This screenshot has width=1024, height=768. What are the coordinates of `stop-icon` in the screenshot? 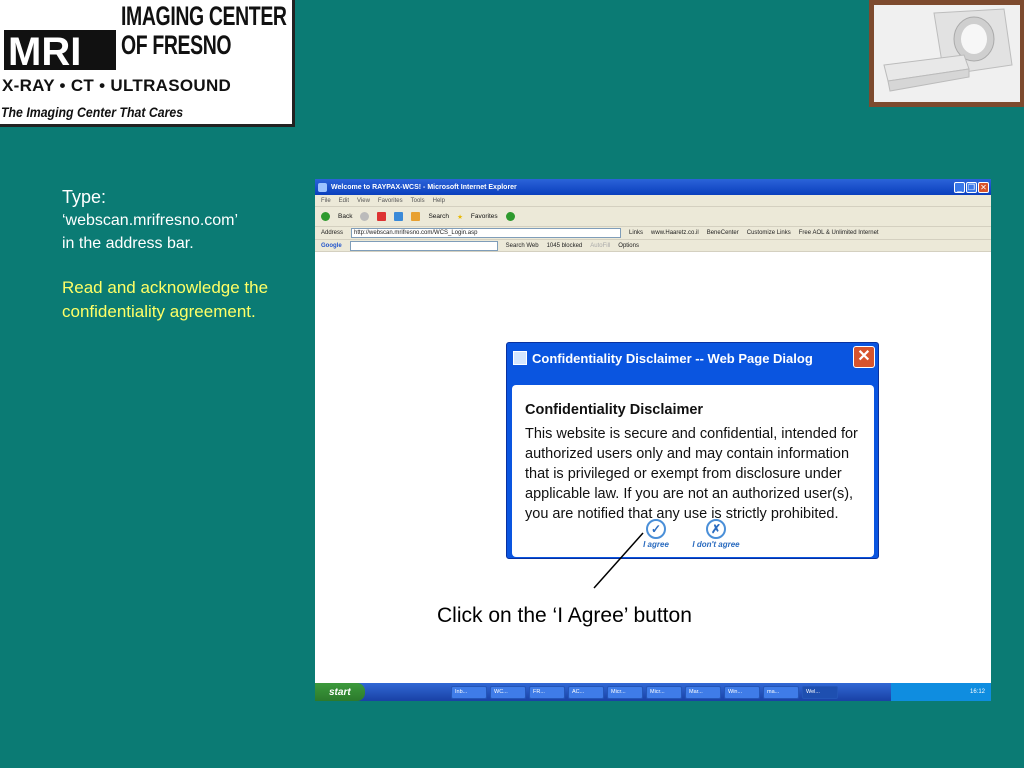 It's located at (382, 216).